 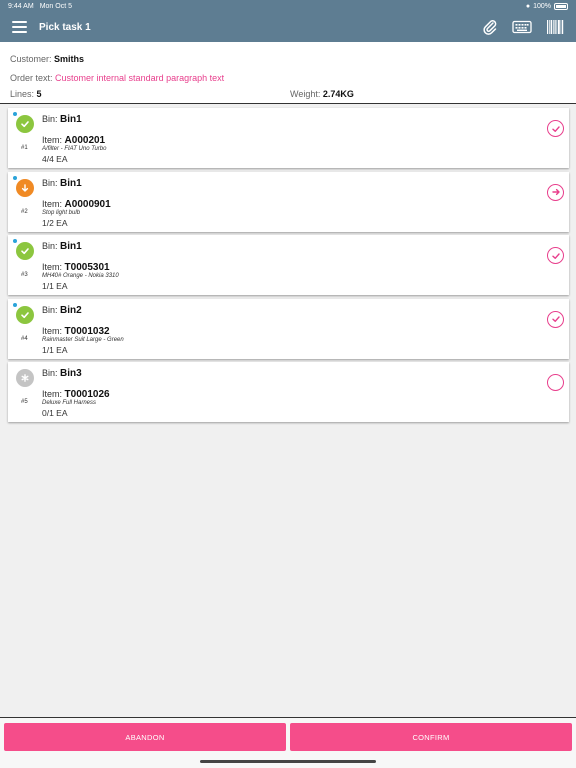 I want to click on weight-value: 2.74KG, so click(x=338, y=94).